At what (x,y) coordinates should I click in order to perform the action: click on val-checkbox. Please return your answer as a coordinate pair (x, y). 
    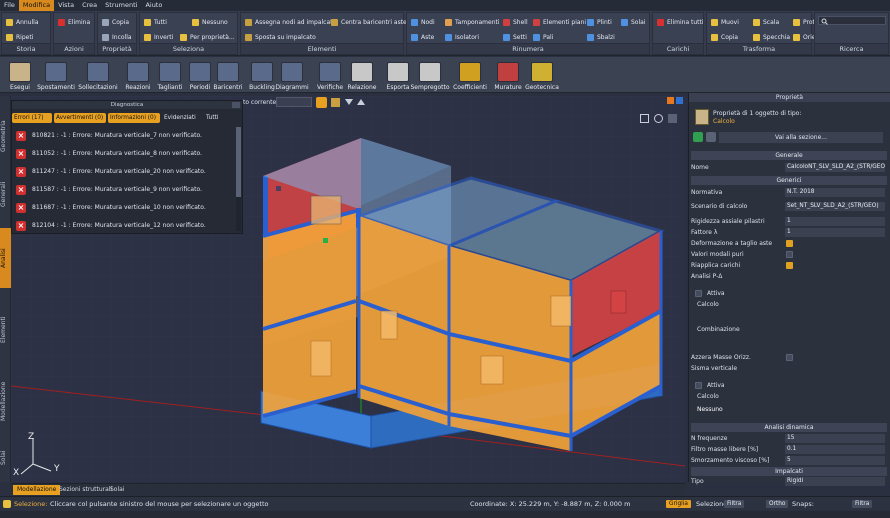
    Looking at the image, I should click on (789, 254).